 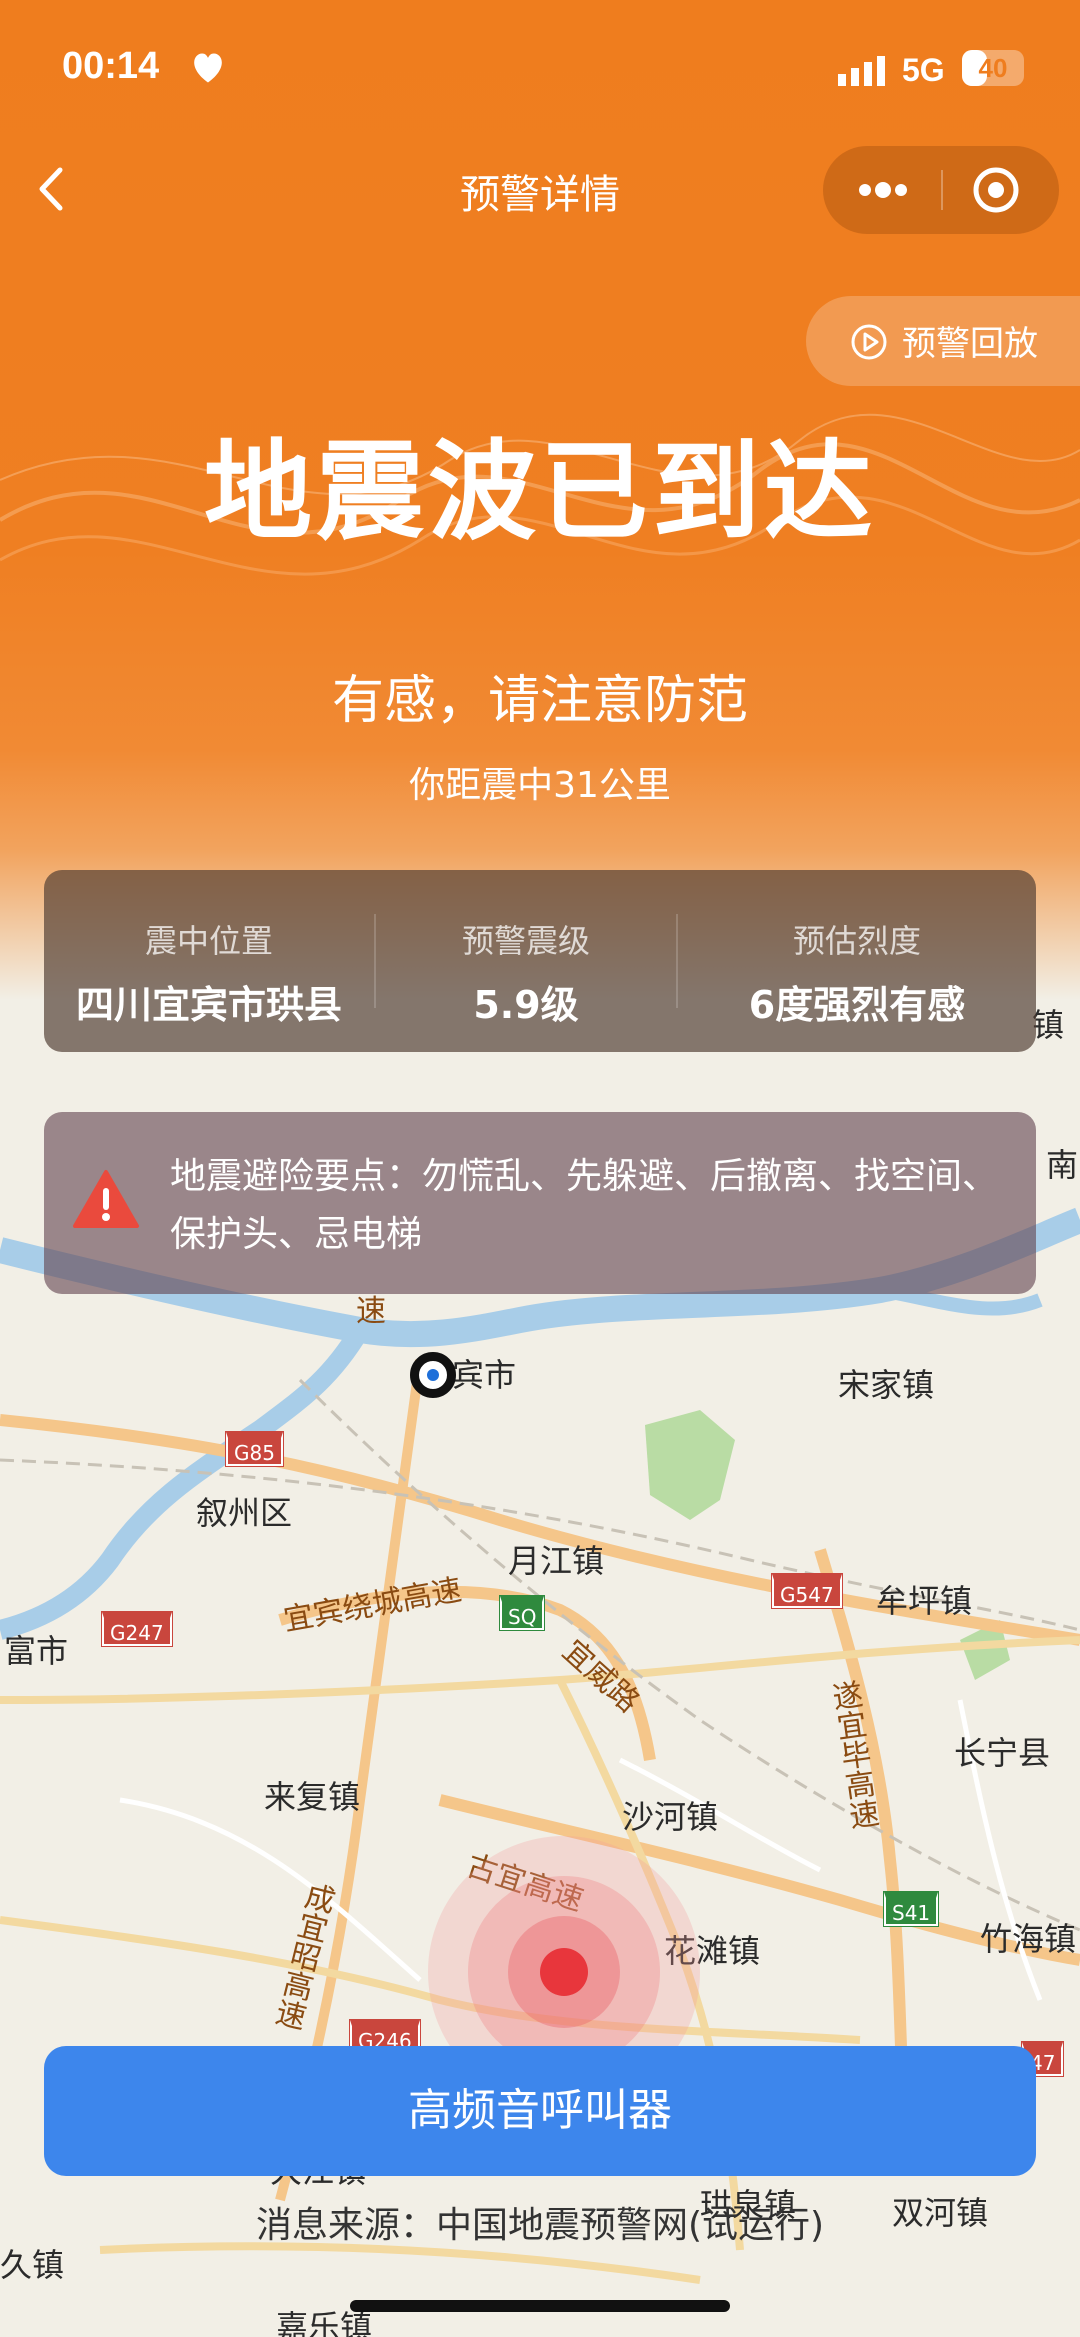 I want to click on intensity: 预估烈度 6度强烈有感, so click(x=857, y=961).